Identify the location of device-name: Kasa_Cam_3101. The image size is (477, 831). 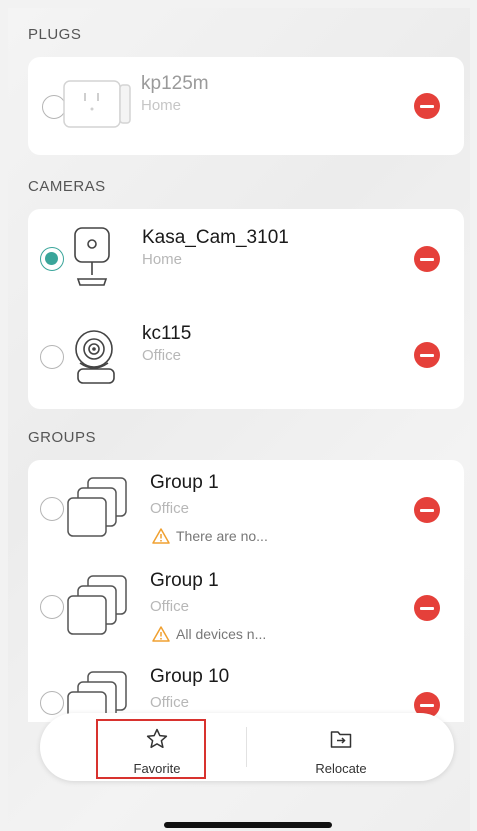
(215, 237).